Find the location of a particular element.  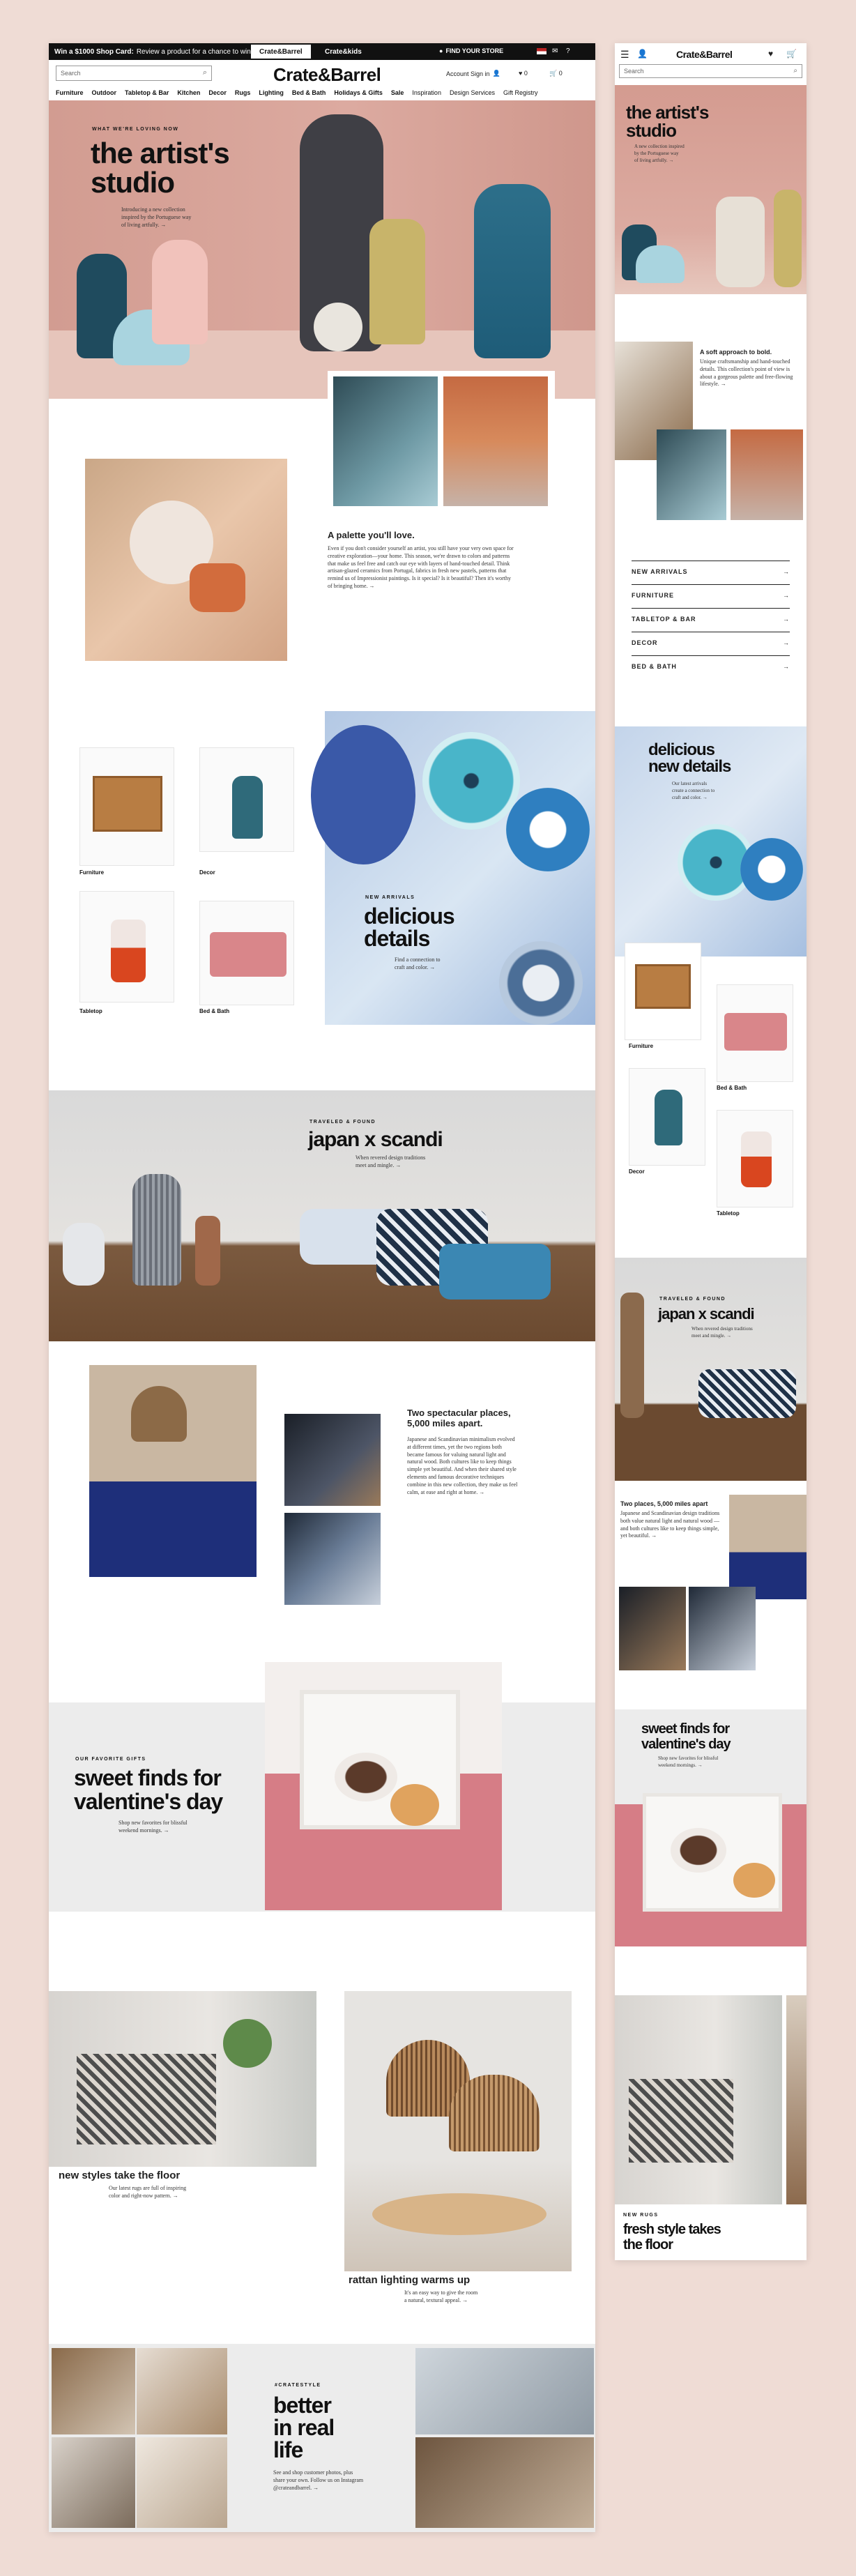

blue-cabinet-frame is located at coordinates (173, 1471).